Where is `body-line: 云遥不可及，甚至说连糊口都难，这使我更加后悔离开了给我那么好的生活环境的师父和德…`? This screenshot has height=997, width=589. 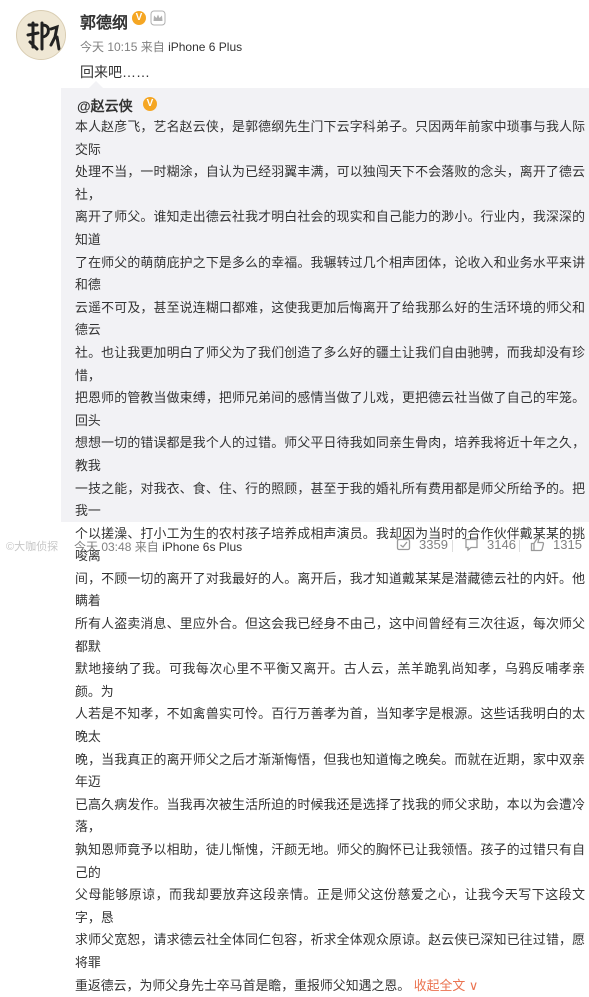 body-line: 云遥不可及，甚至说连糊口都难，这使我更加后悔离开了给我那么好的生活环境的师父和德… is located at coordinates (330, 318).